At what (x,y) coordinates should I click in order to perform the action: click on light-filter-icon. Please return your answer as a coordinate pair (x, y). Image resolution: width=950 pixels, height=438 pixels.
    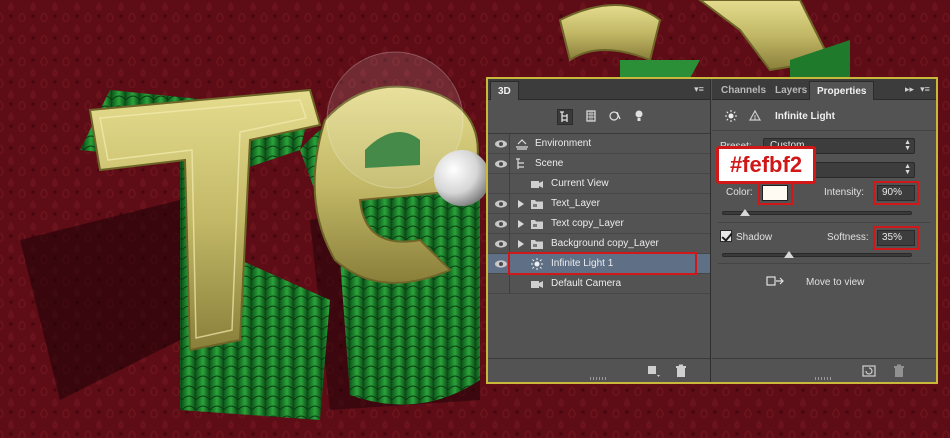
    Looking at the image, I should click on (640, 117).